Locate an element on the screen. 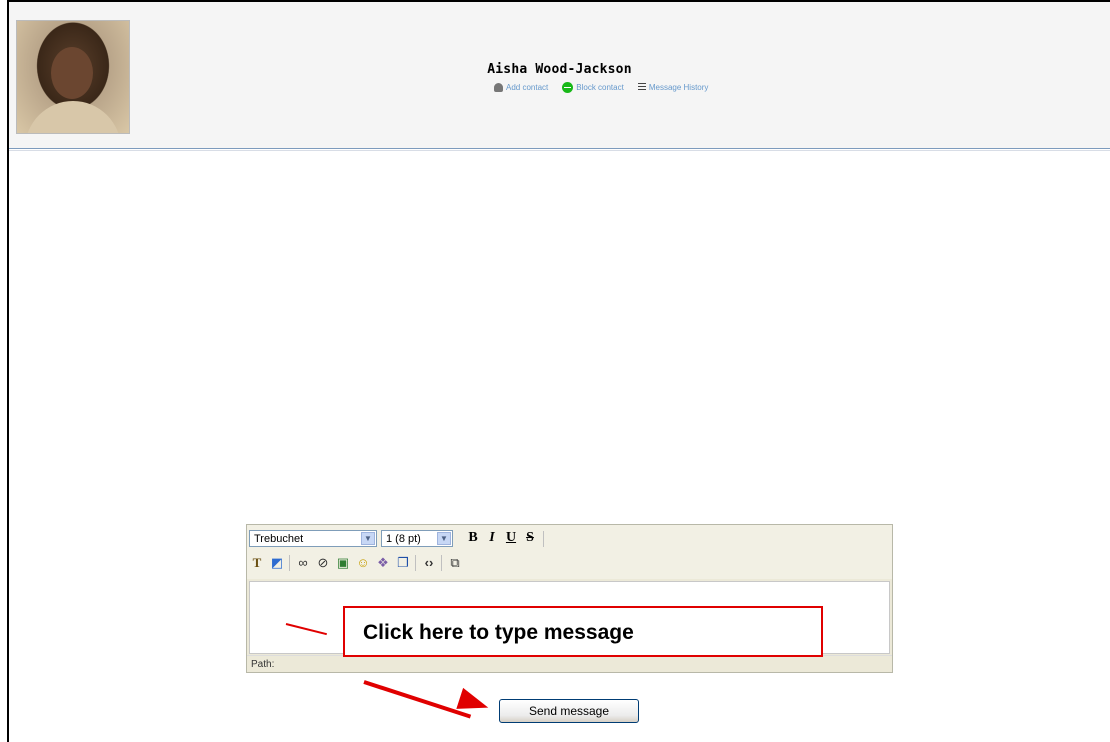 This screenshot has width=1110, height=742. editor-path-bar: Path: is located at coordinates (569, 663).